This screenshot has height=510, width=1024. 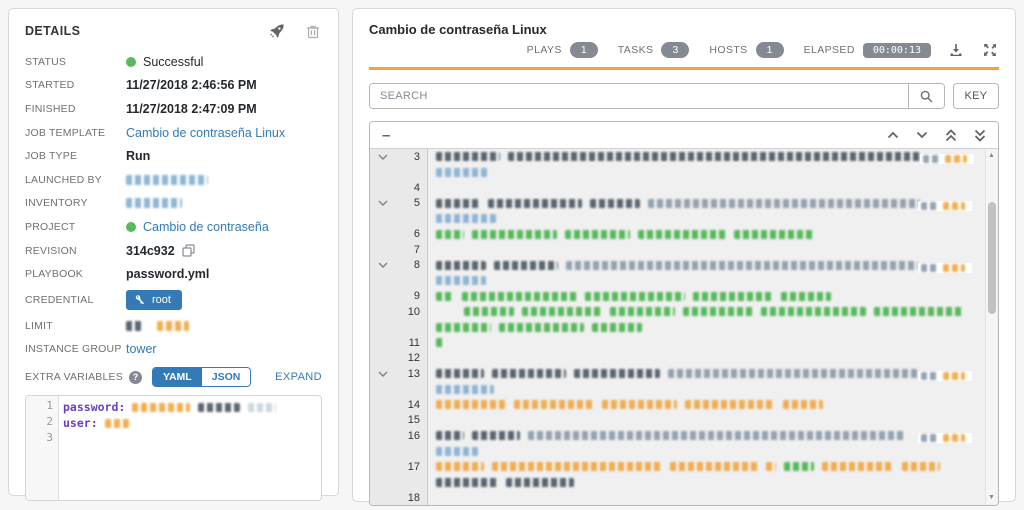 I want to click on detail-link: tower, so click(x=141, y=349).